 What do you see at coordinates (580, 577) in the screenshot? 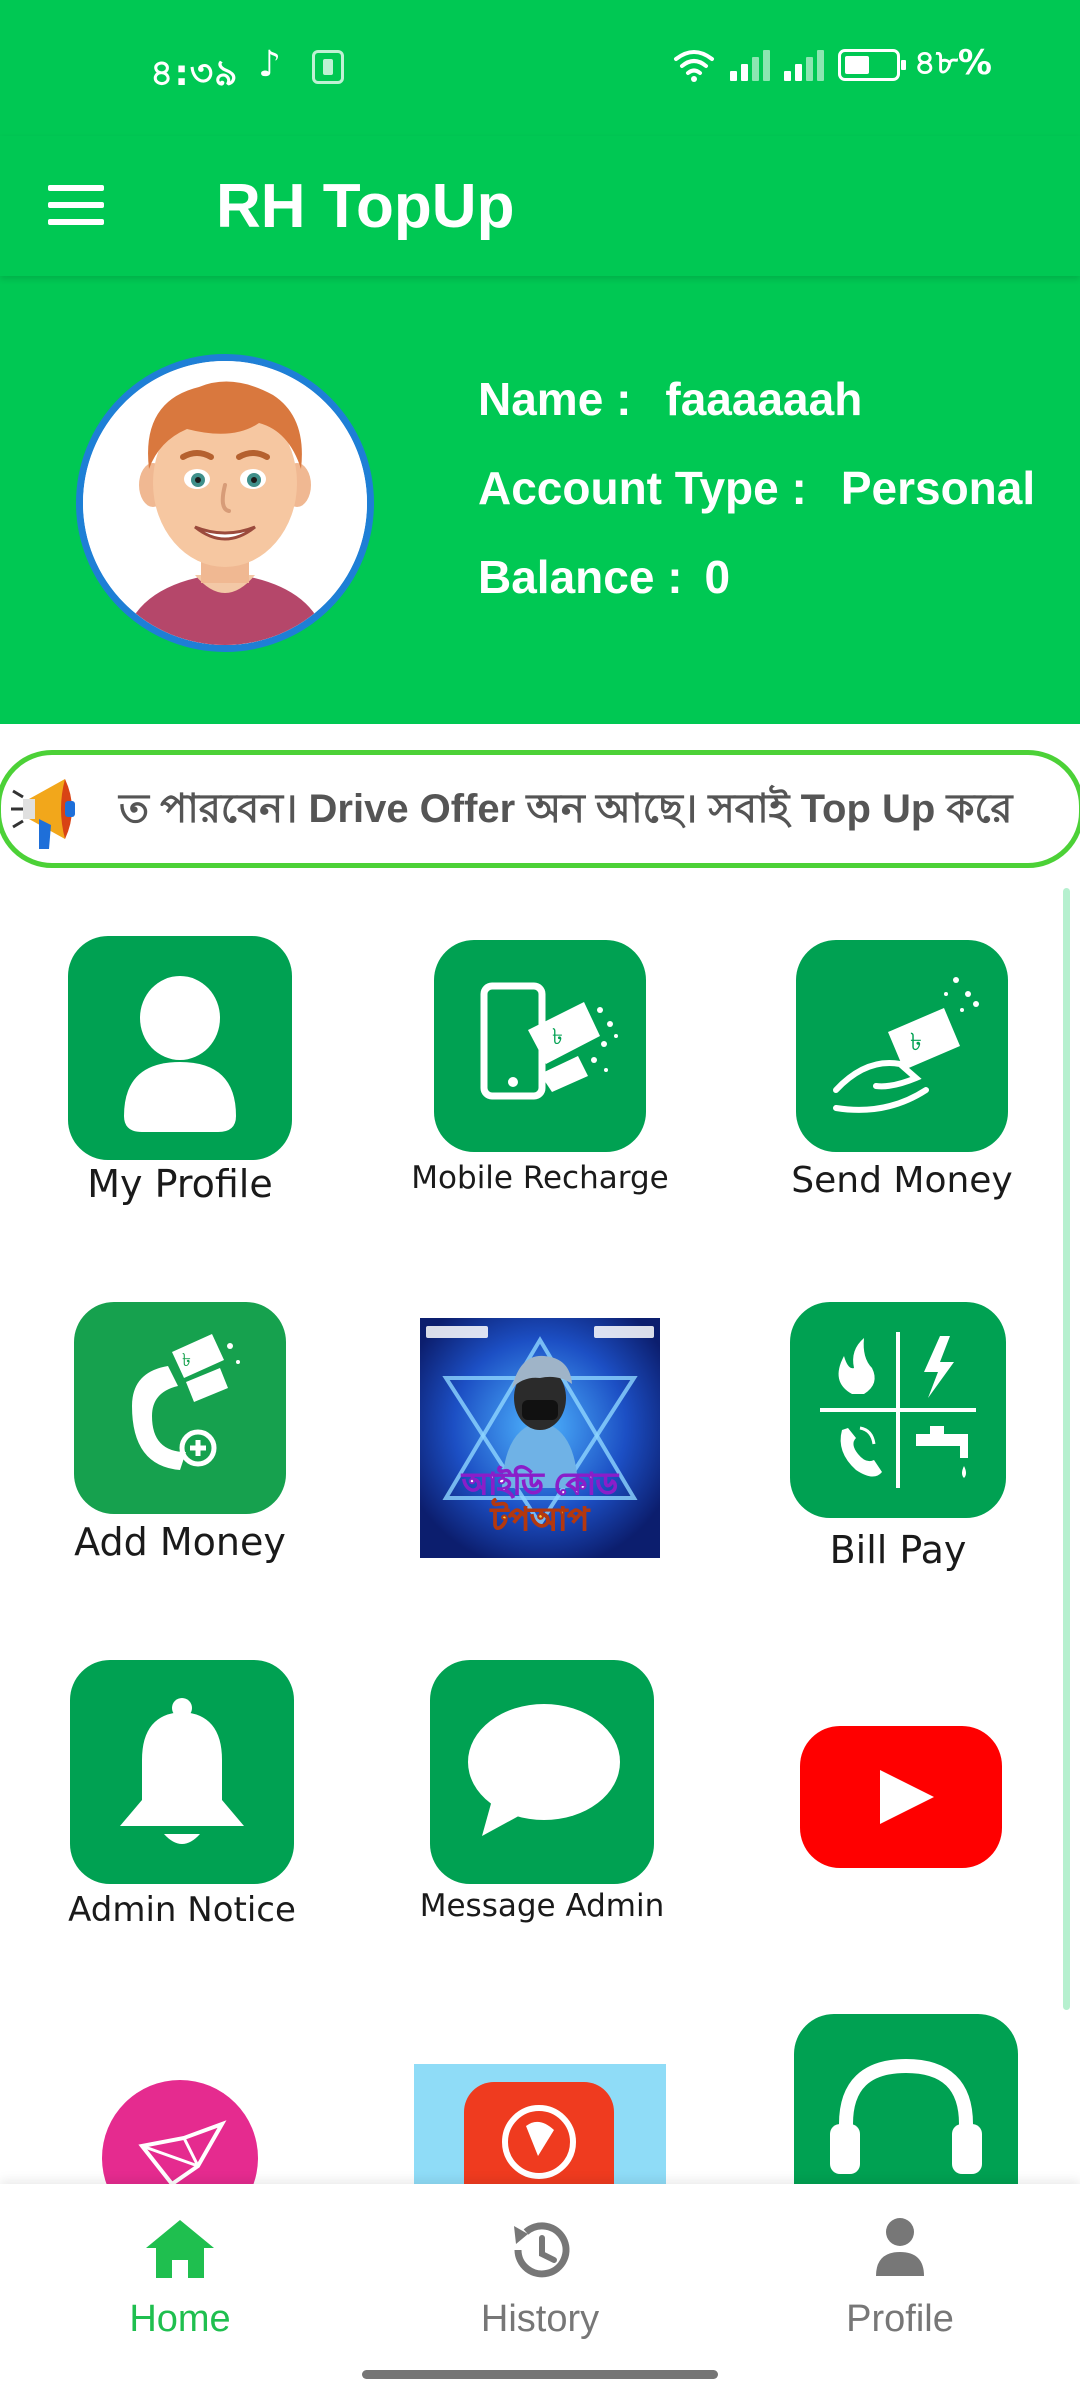
I see `balance-label: Balance :` at bounding box center [580, 577].